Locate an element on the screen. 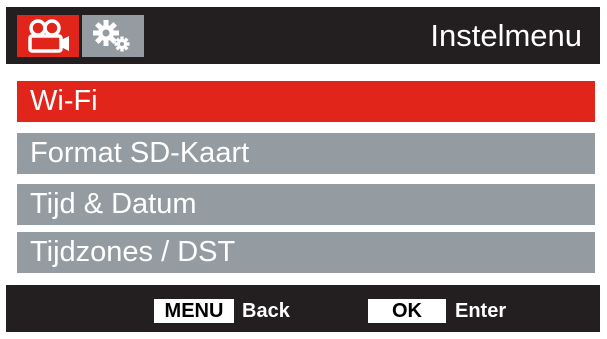  menu-item-format-sd: Format SD-Kaart is located at coordinates (306, 153).